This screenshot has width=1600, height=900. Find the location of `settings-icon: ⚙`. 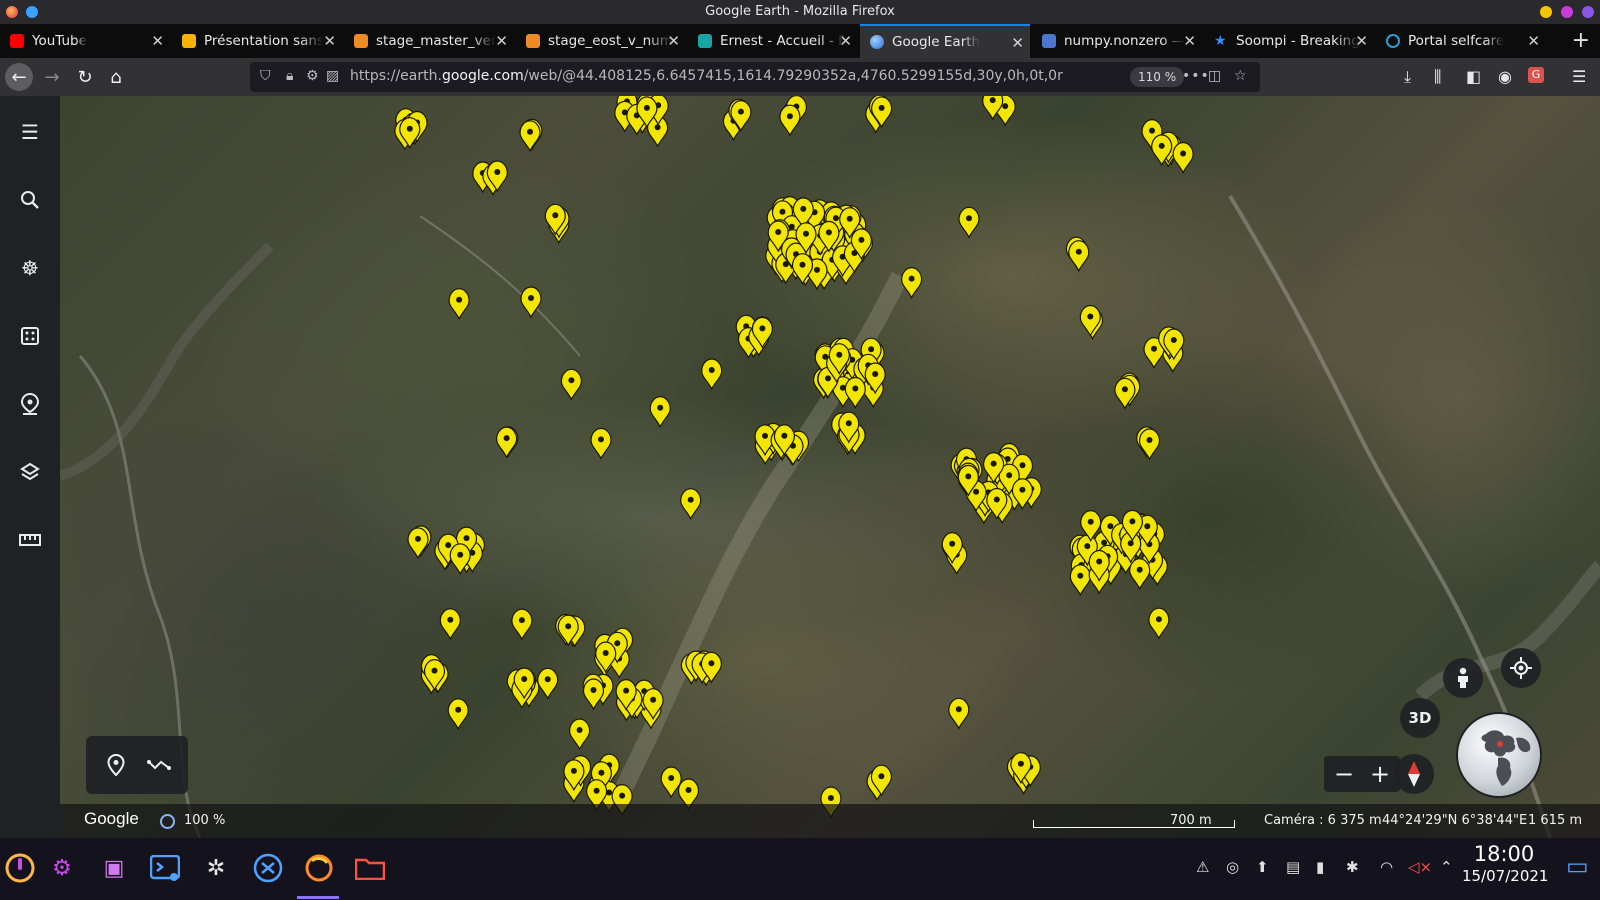

settings-icon: ⚙ is located at coordinates (62, 868).